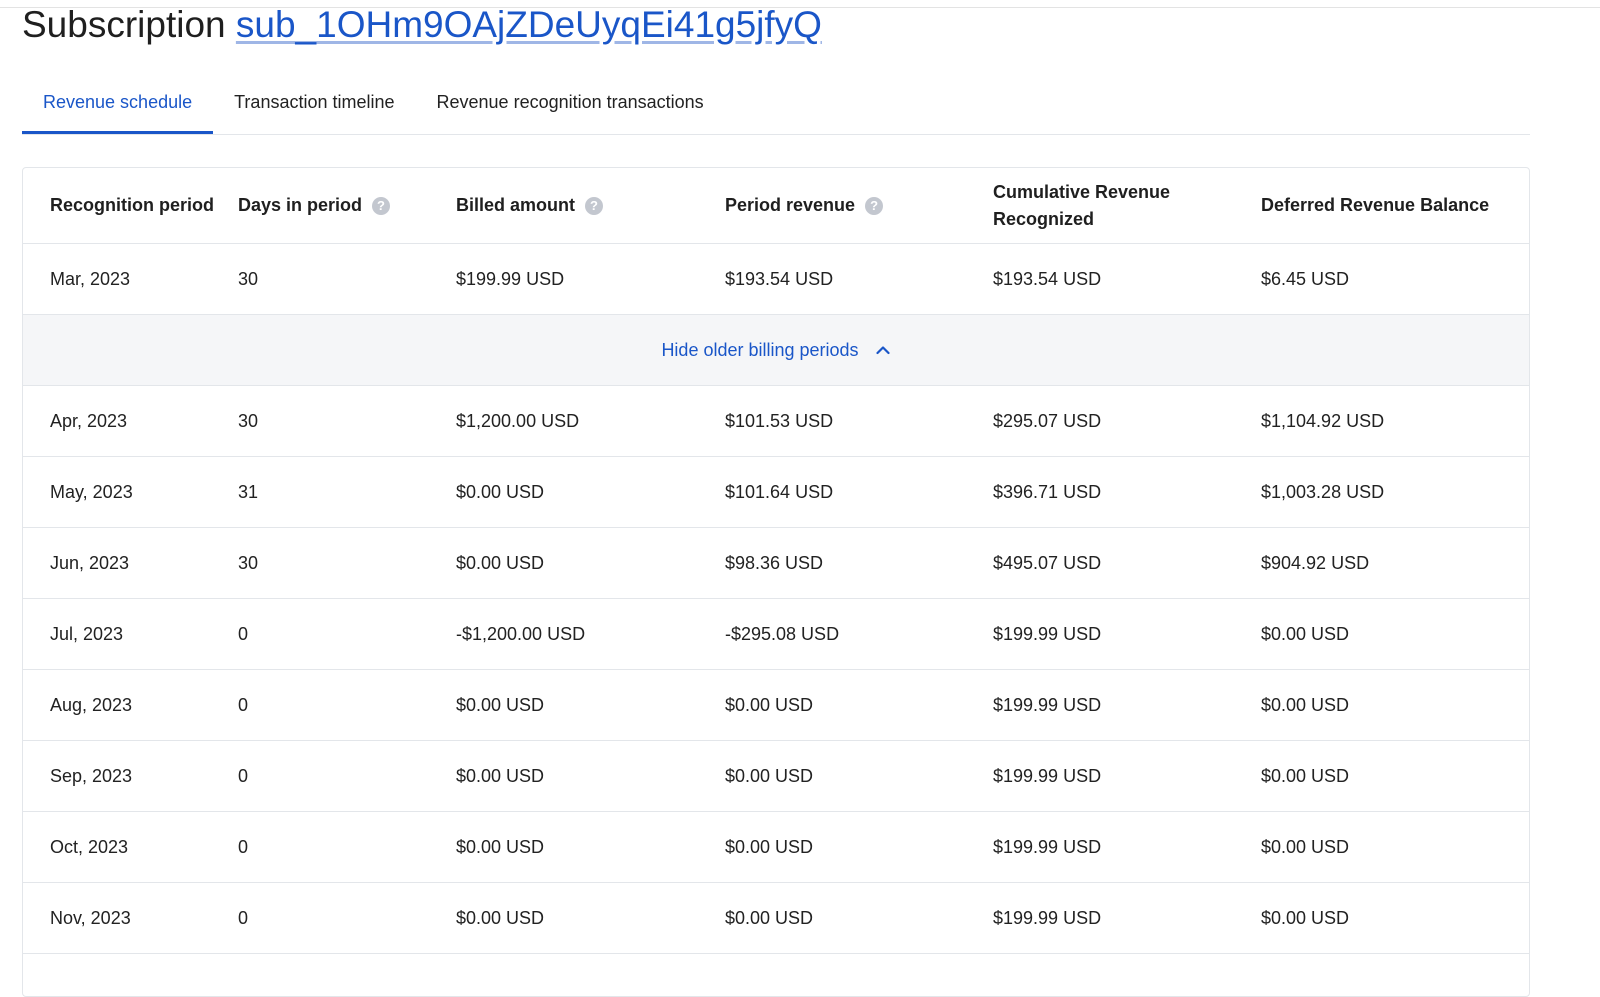  Describe the element at coordinates (570, 102) in the screenshot. I see `tab-revenue-recognition-transactions: Revenue recognition transactions` at that location.